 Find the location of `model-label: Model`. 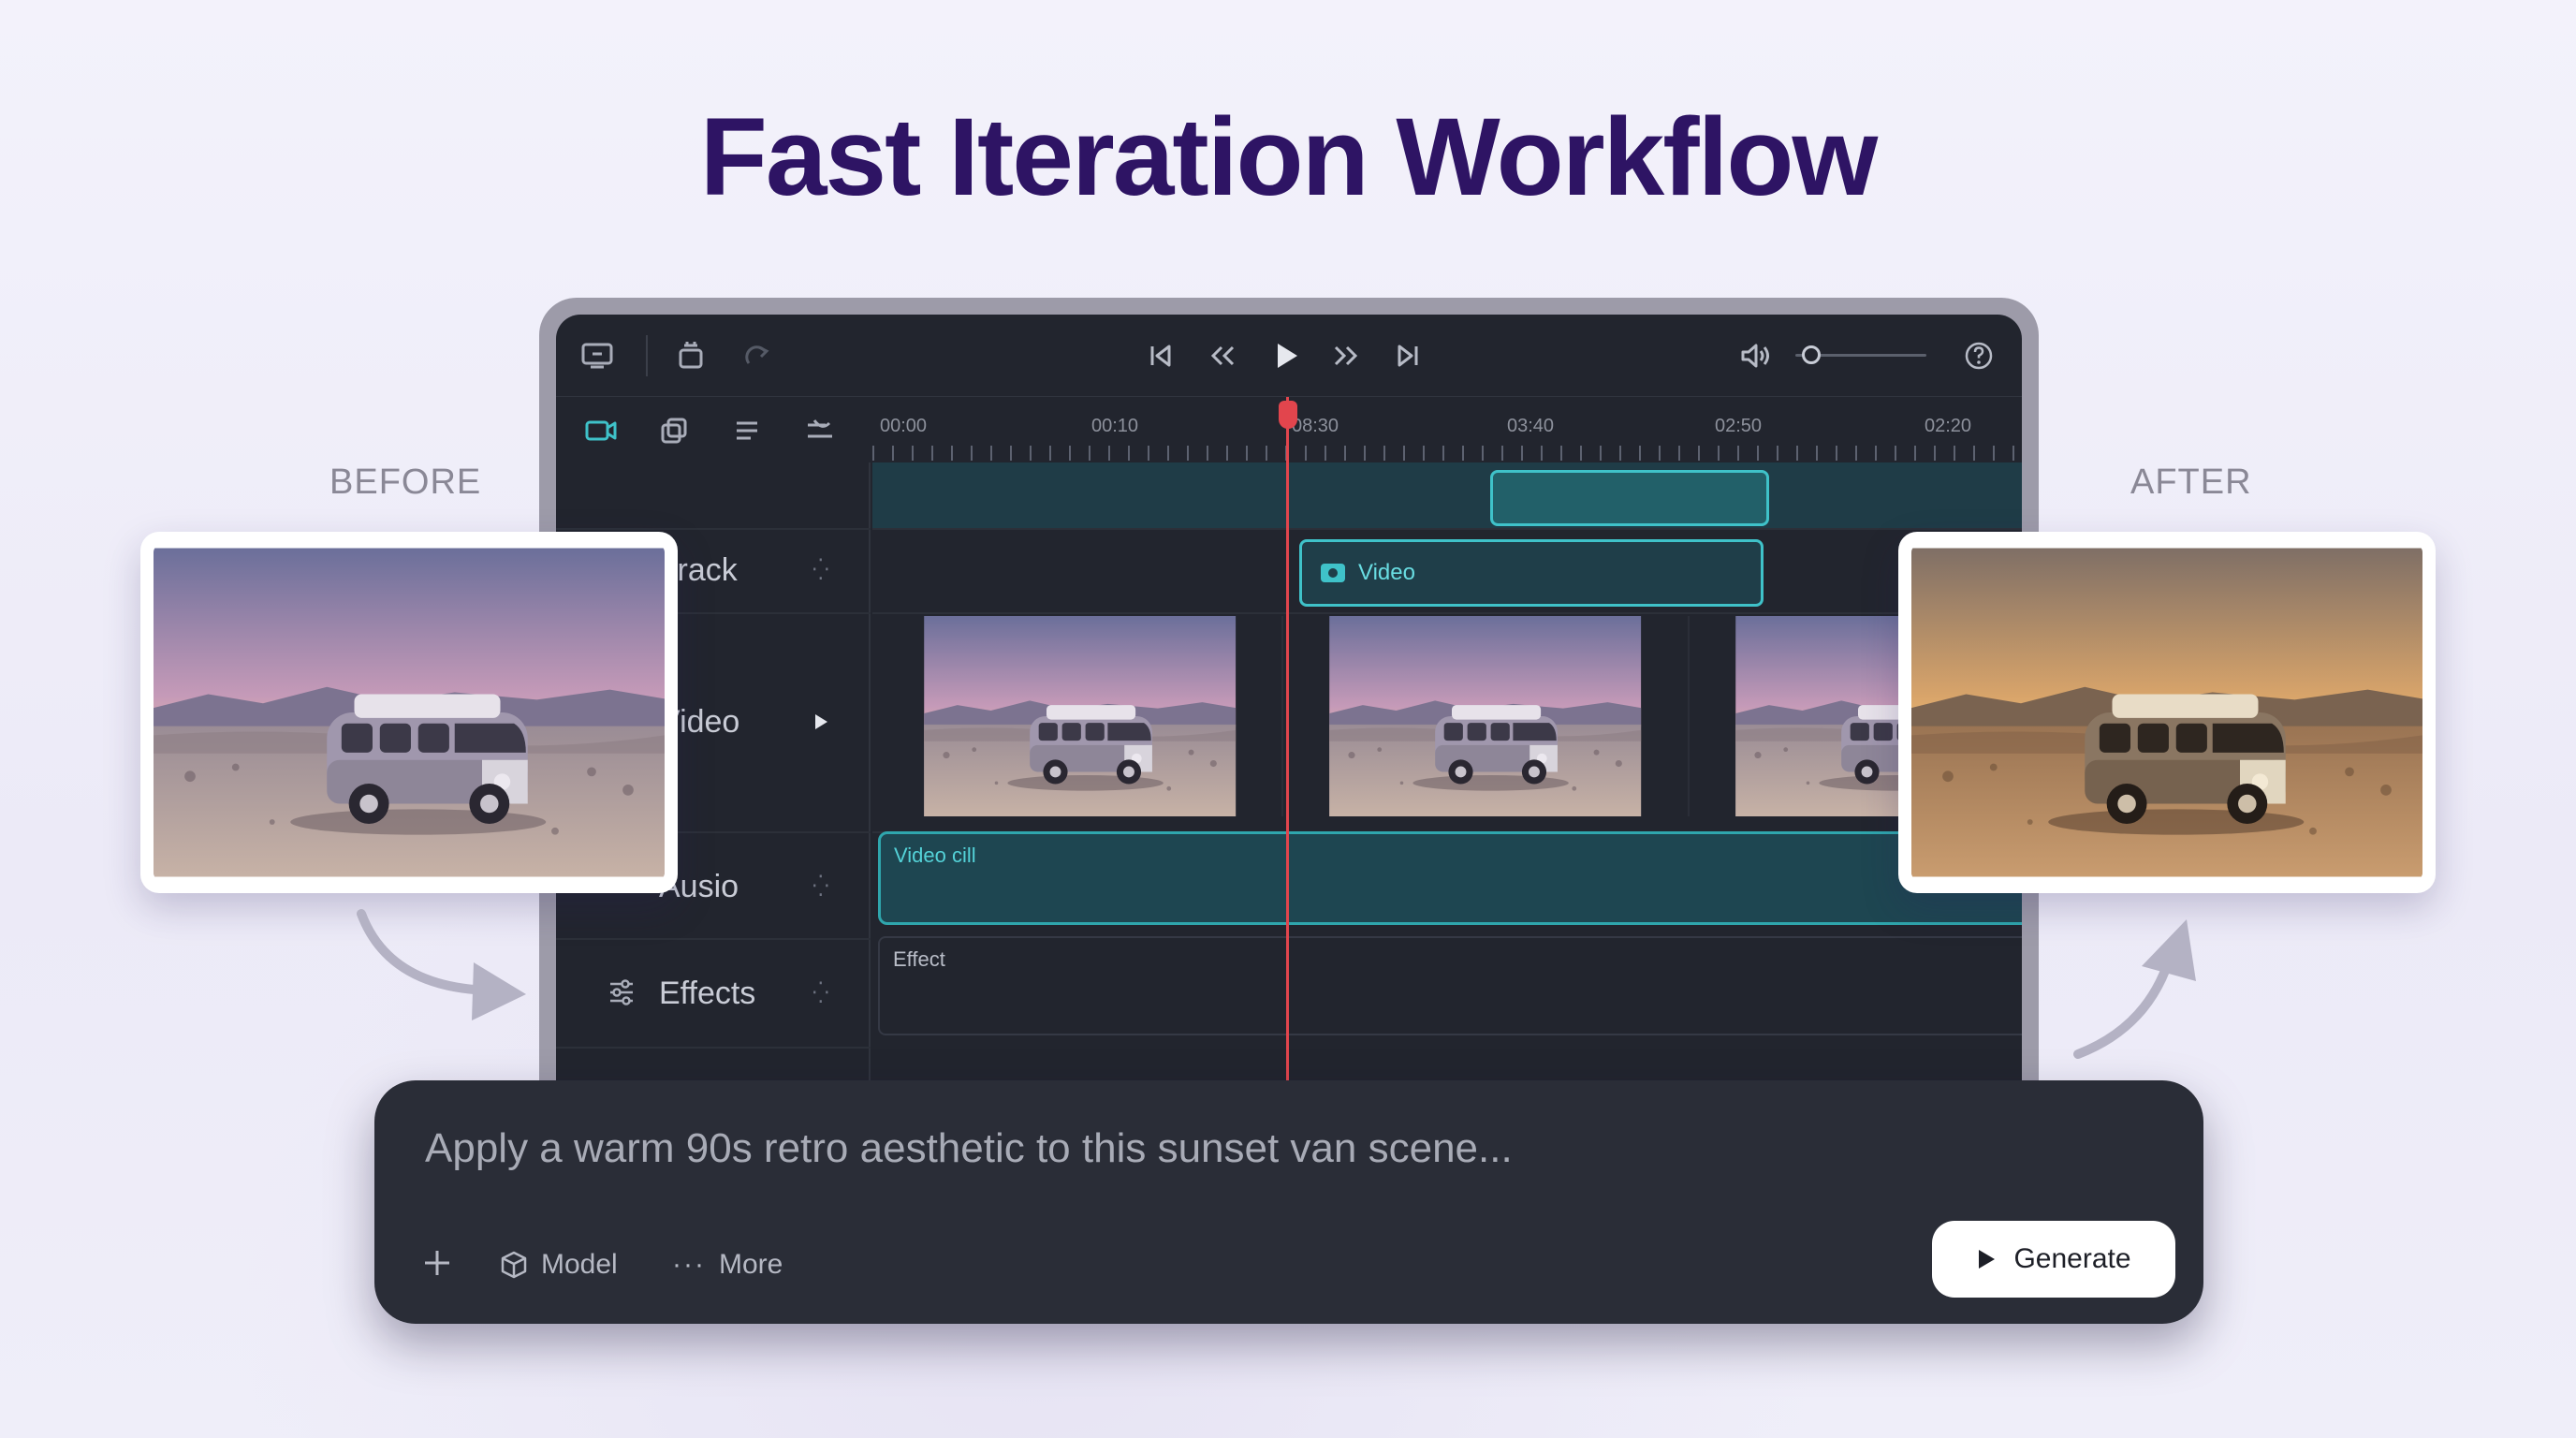

model-label: Model is located at coordinates (579, 1264).